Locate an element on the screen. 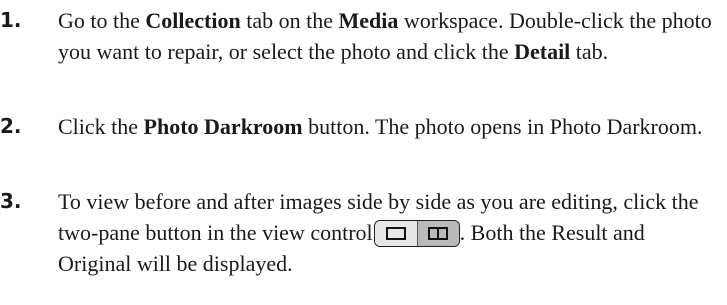  single-pane-icon is located at coordinates (395, 233).